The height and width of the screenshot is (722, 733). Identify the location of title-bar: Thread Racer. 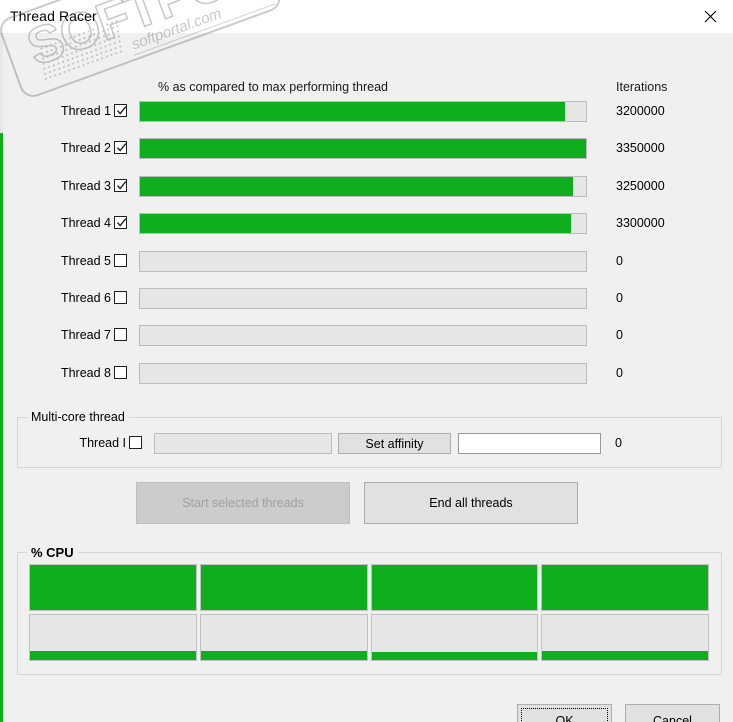
(366, 17).